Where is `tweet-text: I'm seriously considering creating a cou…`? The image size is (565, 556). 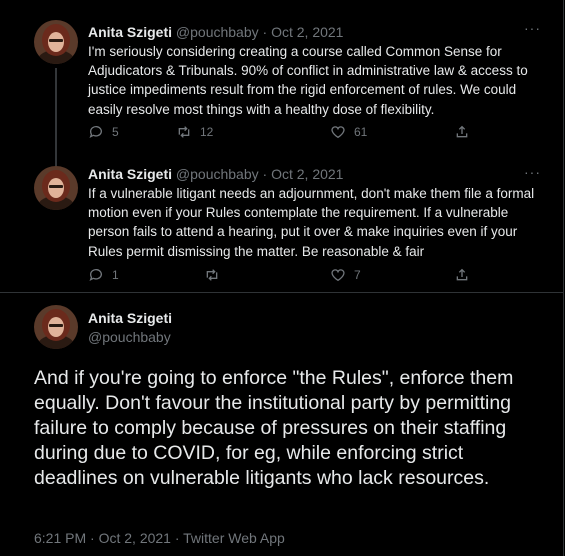
tweet-text: I'm seriously considering creating a cou… is located at coordinates (308, 80).